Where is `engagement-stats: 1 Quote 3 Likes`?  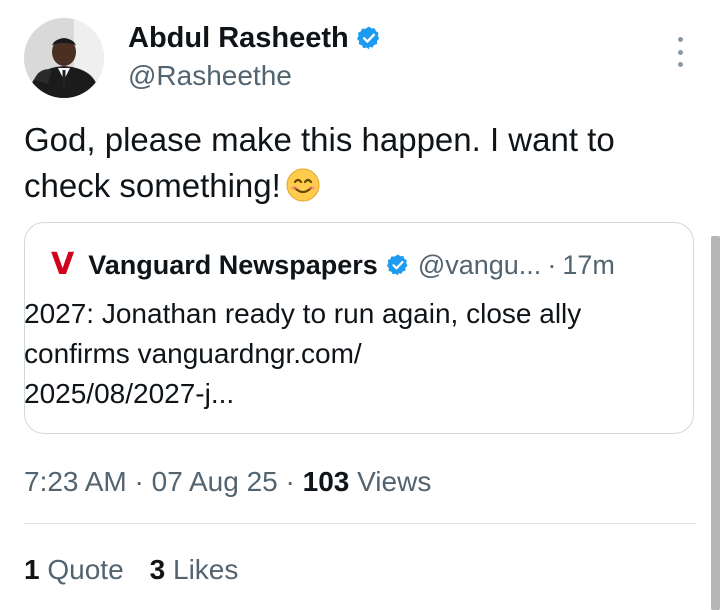
engagement-stats: 1 Quote 3 Likes is located at coordinates (131, 570).